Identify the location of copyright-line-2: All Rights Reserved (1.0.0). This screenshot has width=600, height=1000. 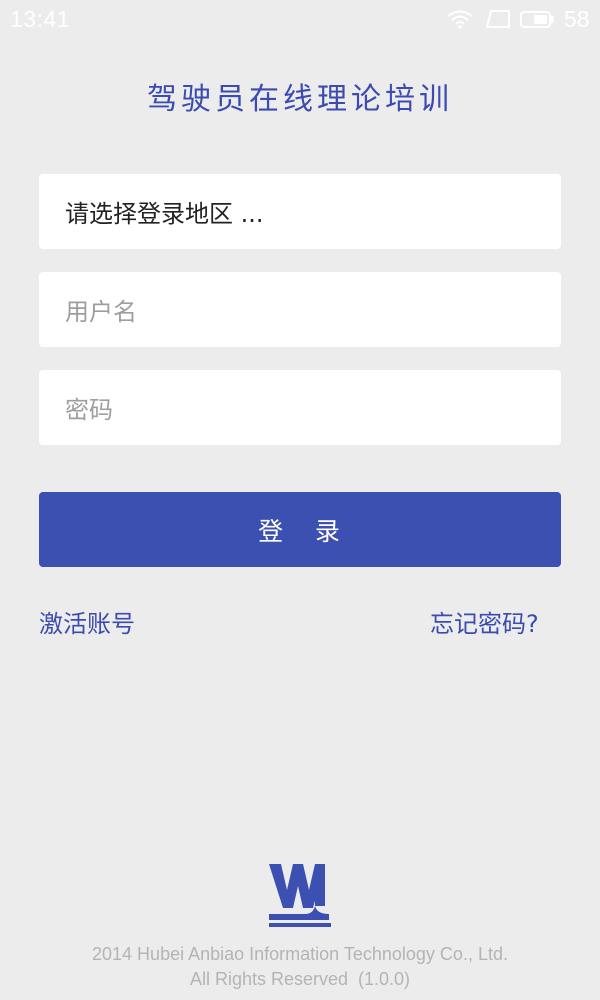
(300, 979).